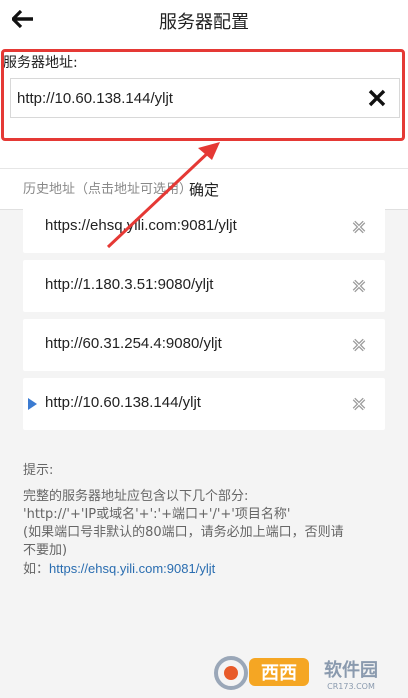  I want to click on tips-line: 完整的服务器地址应包含以下几个部分:, so click(136, 496).